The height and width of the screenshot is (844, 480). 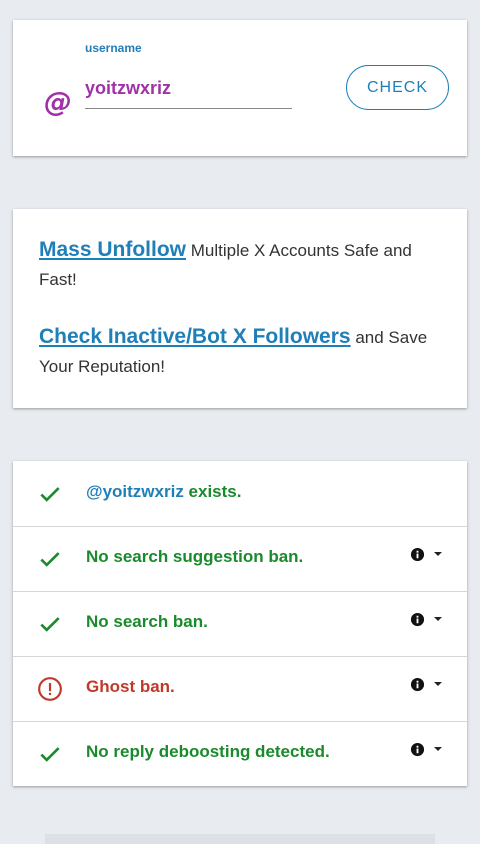 What do you see at coordinates (130, 686) in the screenshot?
I see `result-text: Ghost ban.` at bounding box center [130, 686].